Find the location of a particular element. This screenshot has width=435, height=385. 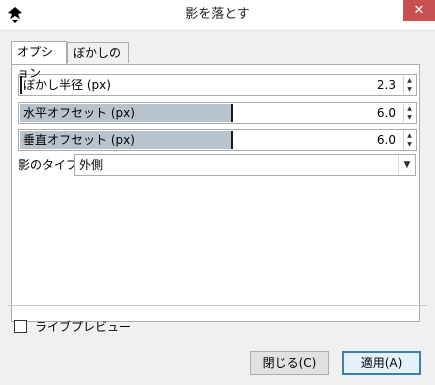

tab-blur-color: ぼかしの色 is located at coordinates (98, 61).